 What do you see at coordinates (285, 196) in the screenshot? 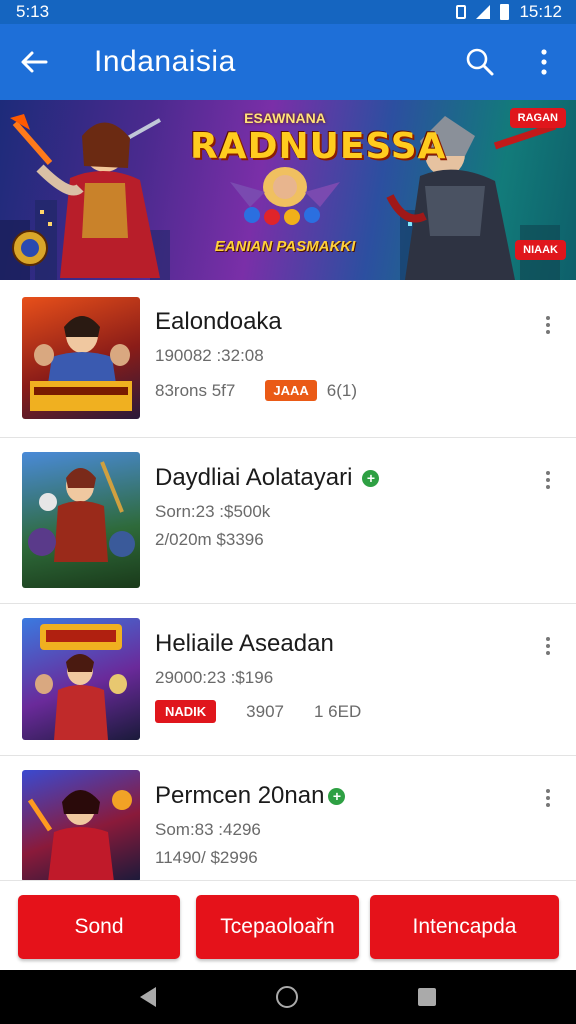
I see `logo-emblem-art` at bounding box center [285, 196].